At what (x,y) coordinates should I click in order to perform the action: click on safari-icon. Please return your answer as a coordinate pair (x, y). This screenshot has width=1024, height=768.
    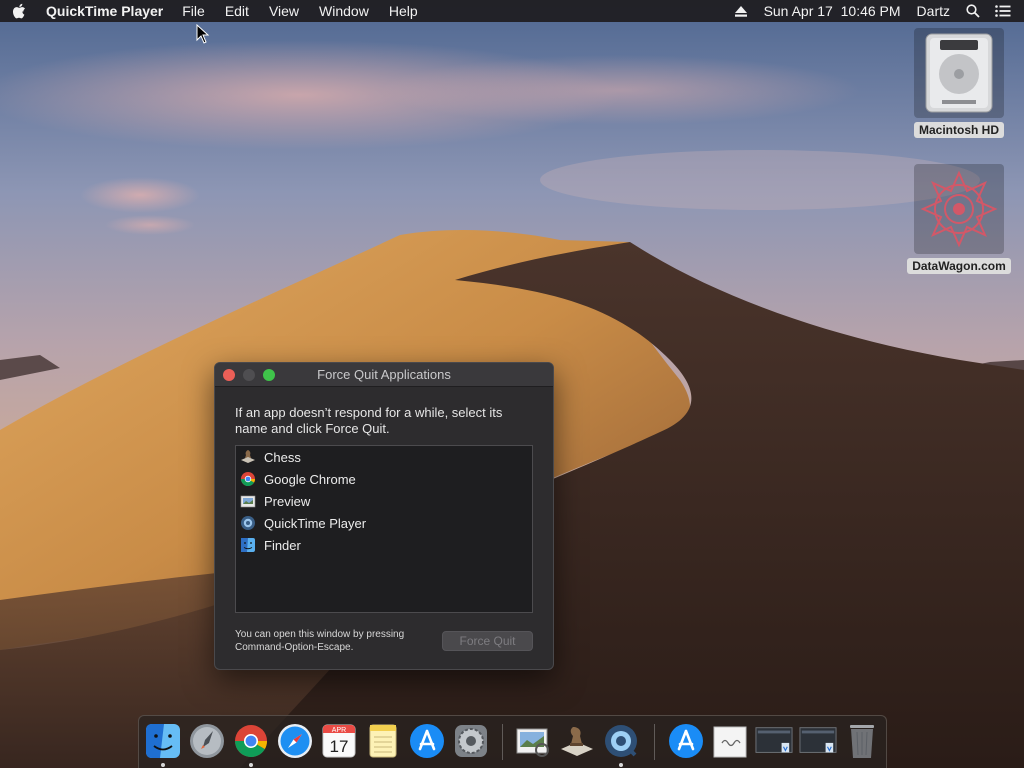
    Looking at the image, I should click on (295, 741).